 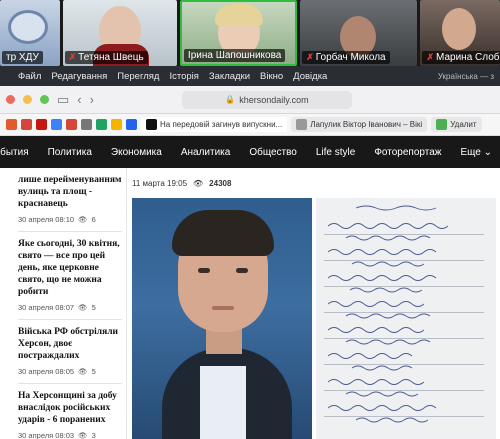 What do you see at coordinates (271, 76) in the screenshot?
I see `menu-item-window: Вікно` at bounding box center [271, 76].